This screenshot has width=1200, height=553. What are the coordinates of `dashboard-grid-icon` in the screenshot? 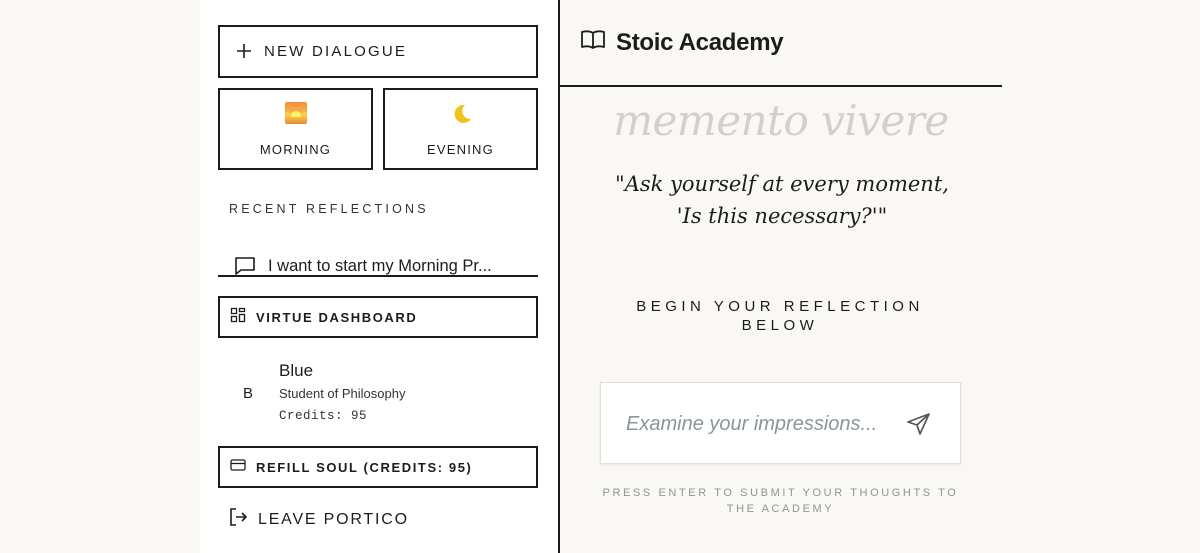 It's located at (238, 317).